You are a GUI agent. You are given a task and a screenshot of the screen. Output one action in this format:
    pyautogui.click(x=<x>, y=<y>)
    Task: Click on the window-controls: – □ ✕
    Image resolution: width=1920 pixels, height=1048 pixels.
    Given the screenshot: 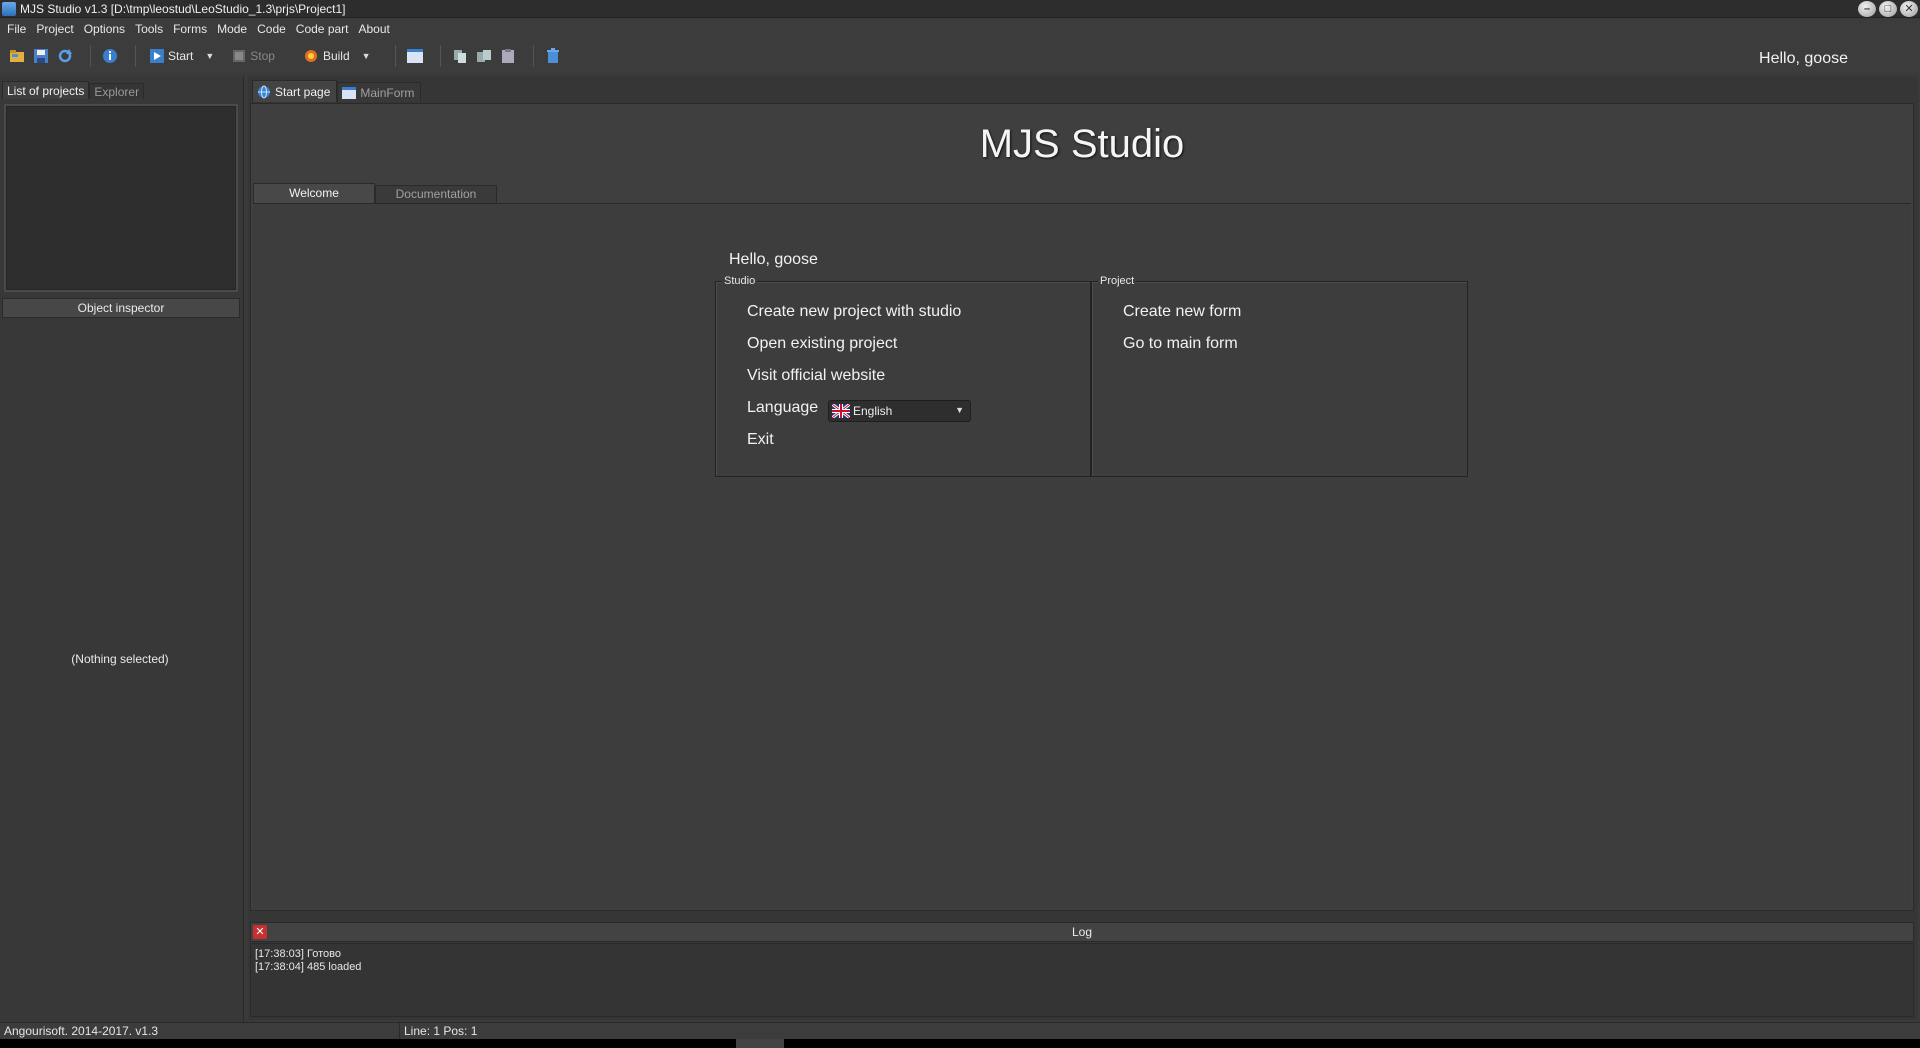 What is the action you would take?
    pyautogui.click(x=1888, y=9)
    